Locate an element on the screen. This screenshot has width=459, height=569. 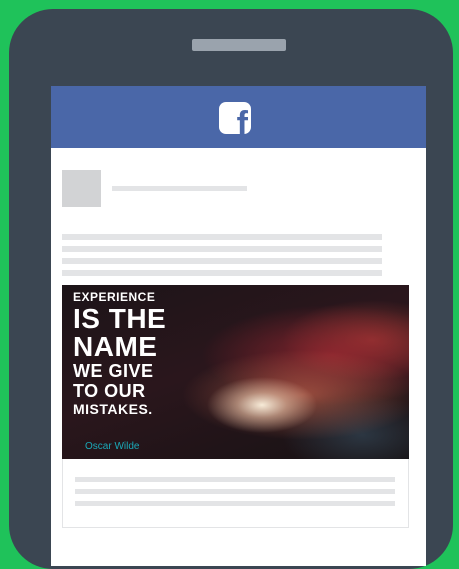
facebook-header: f is located at coordinates (238, 117).